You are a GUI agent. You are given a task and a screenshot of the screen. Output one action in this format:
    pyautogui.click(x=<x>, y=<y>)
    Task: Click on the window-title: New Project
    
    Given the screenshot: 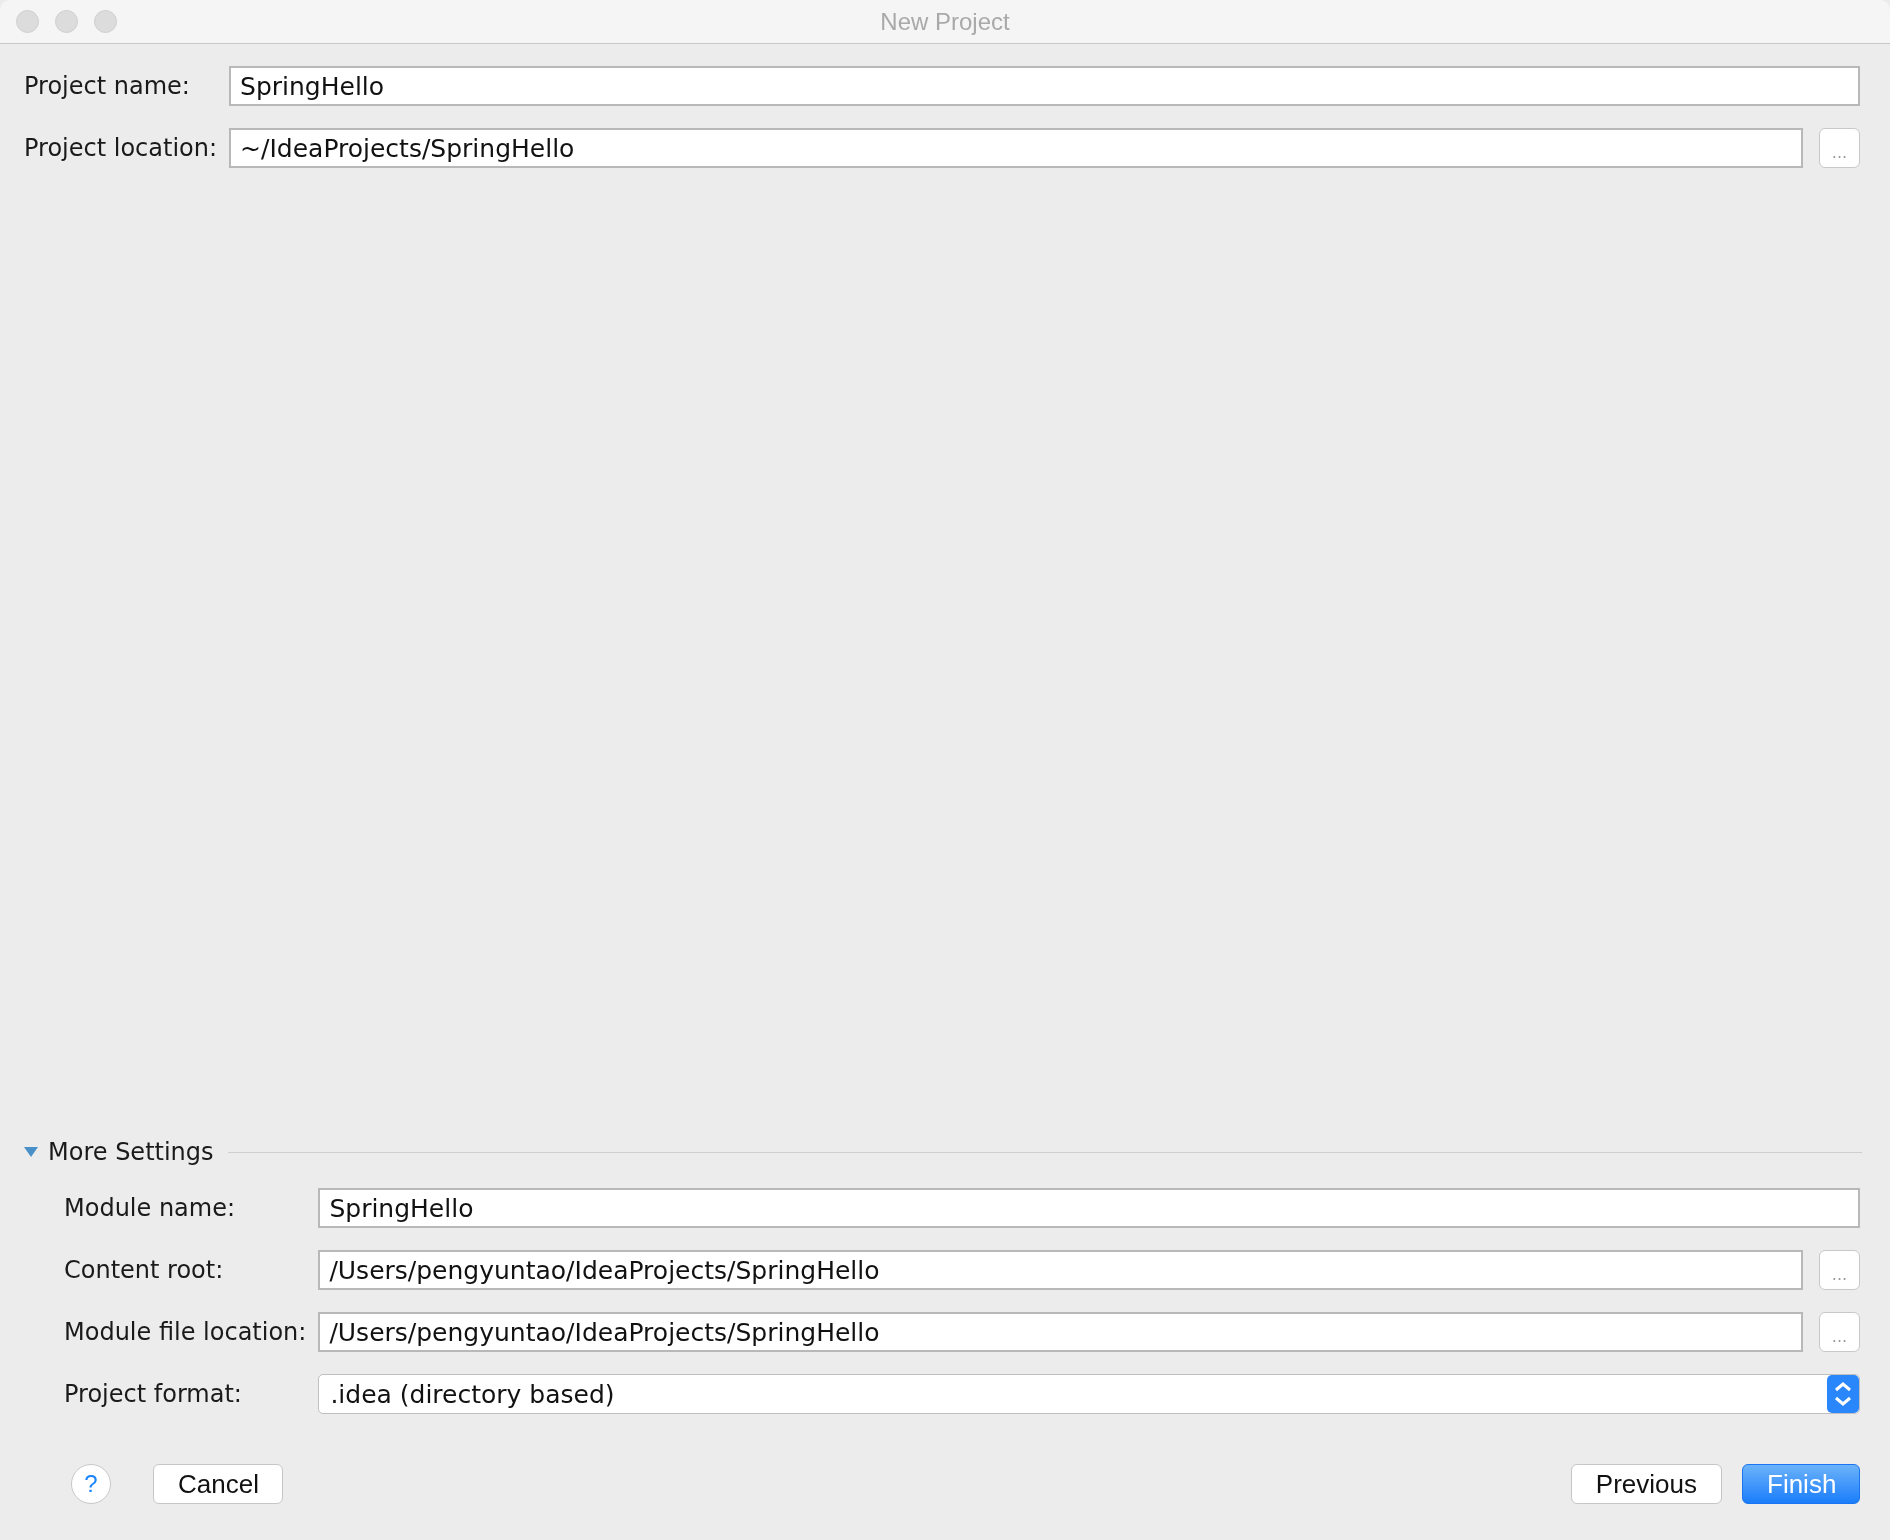 What is the action you would take?
    pyautogui.click(x=945, y=21)
    